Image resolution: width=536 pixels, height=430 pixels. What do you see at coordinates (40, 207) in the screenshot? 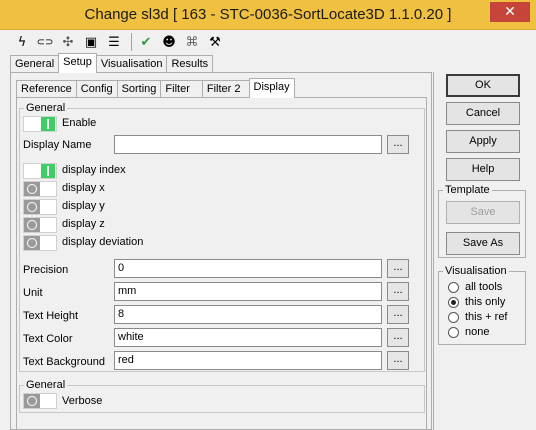
I see `display-y-toggle` at bounding box center [40, 207].